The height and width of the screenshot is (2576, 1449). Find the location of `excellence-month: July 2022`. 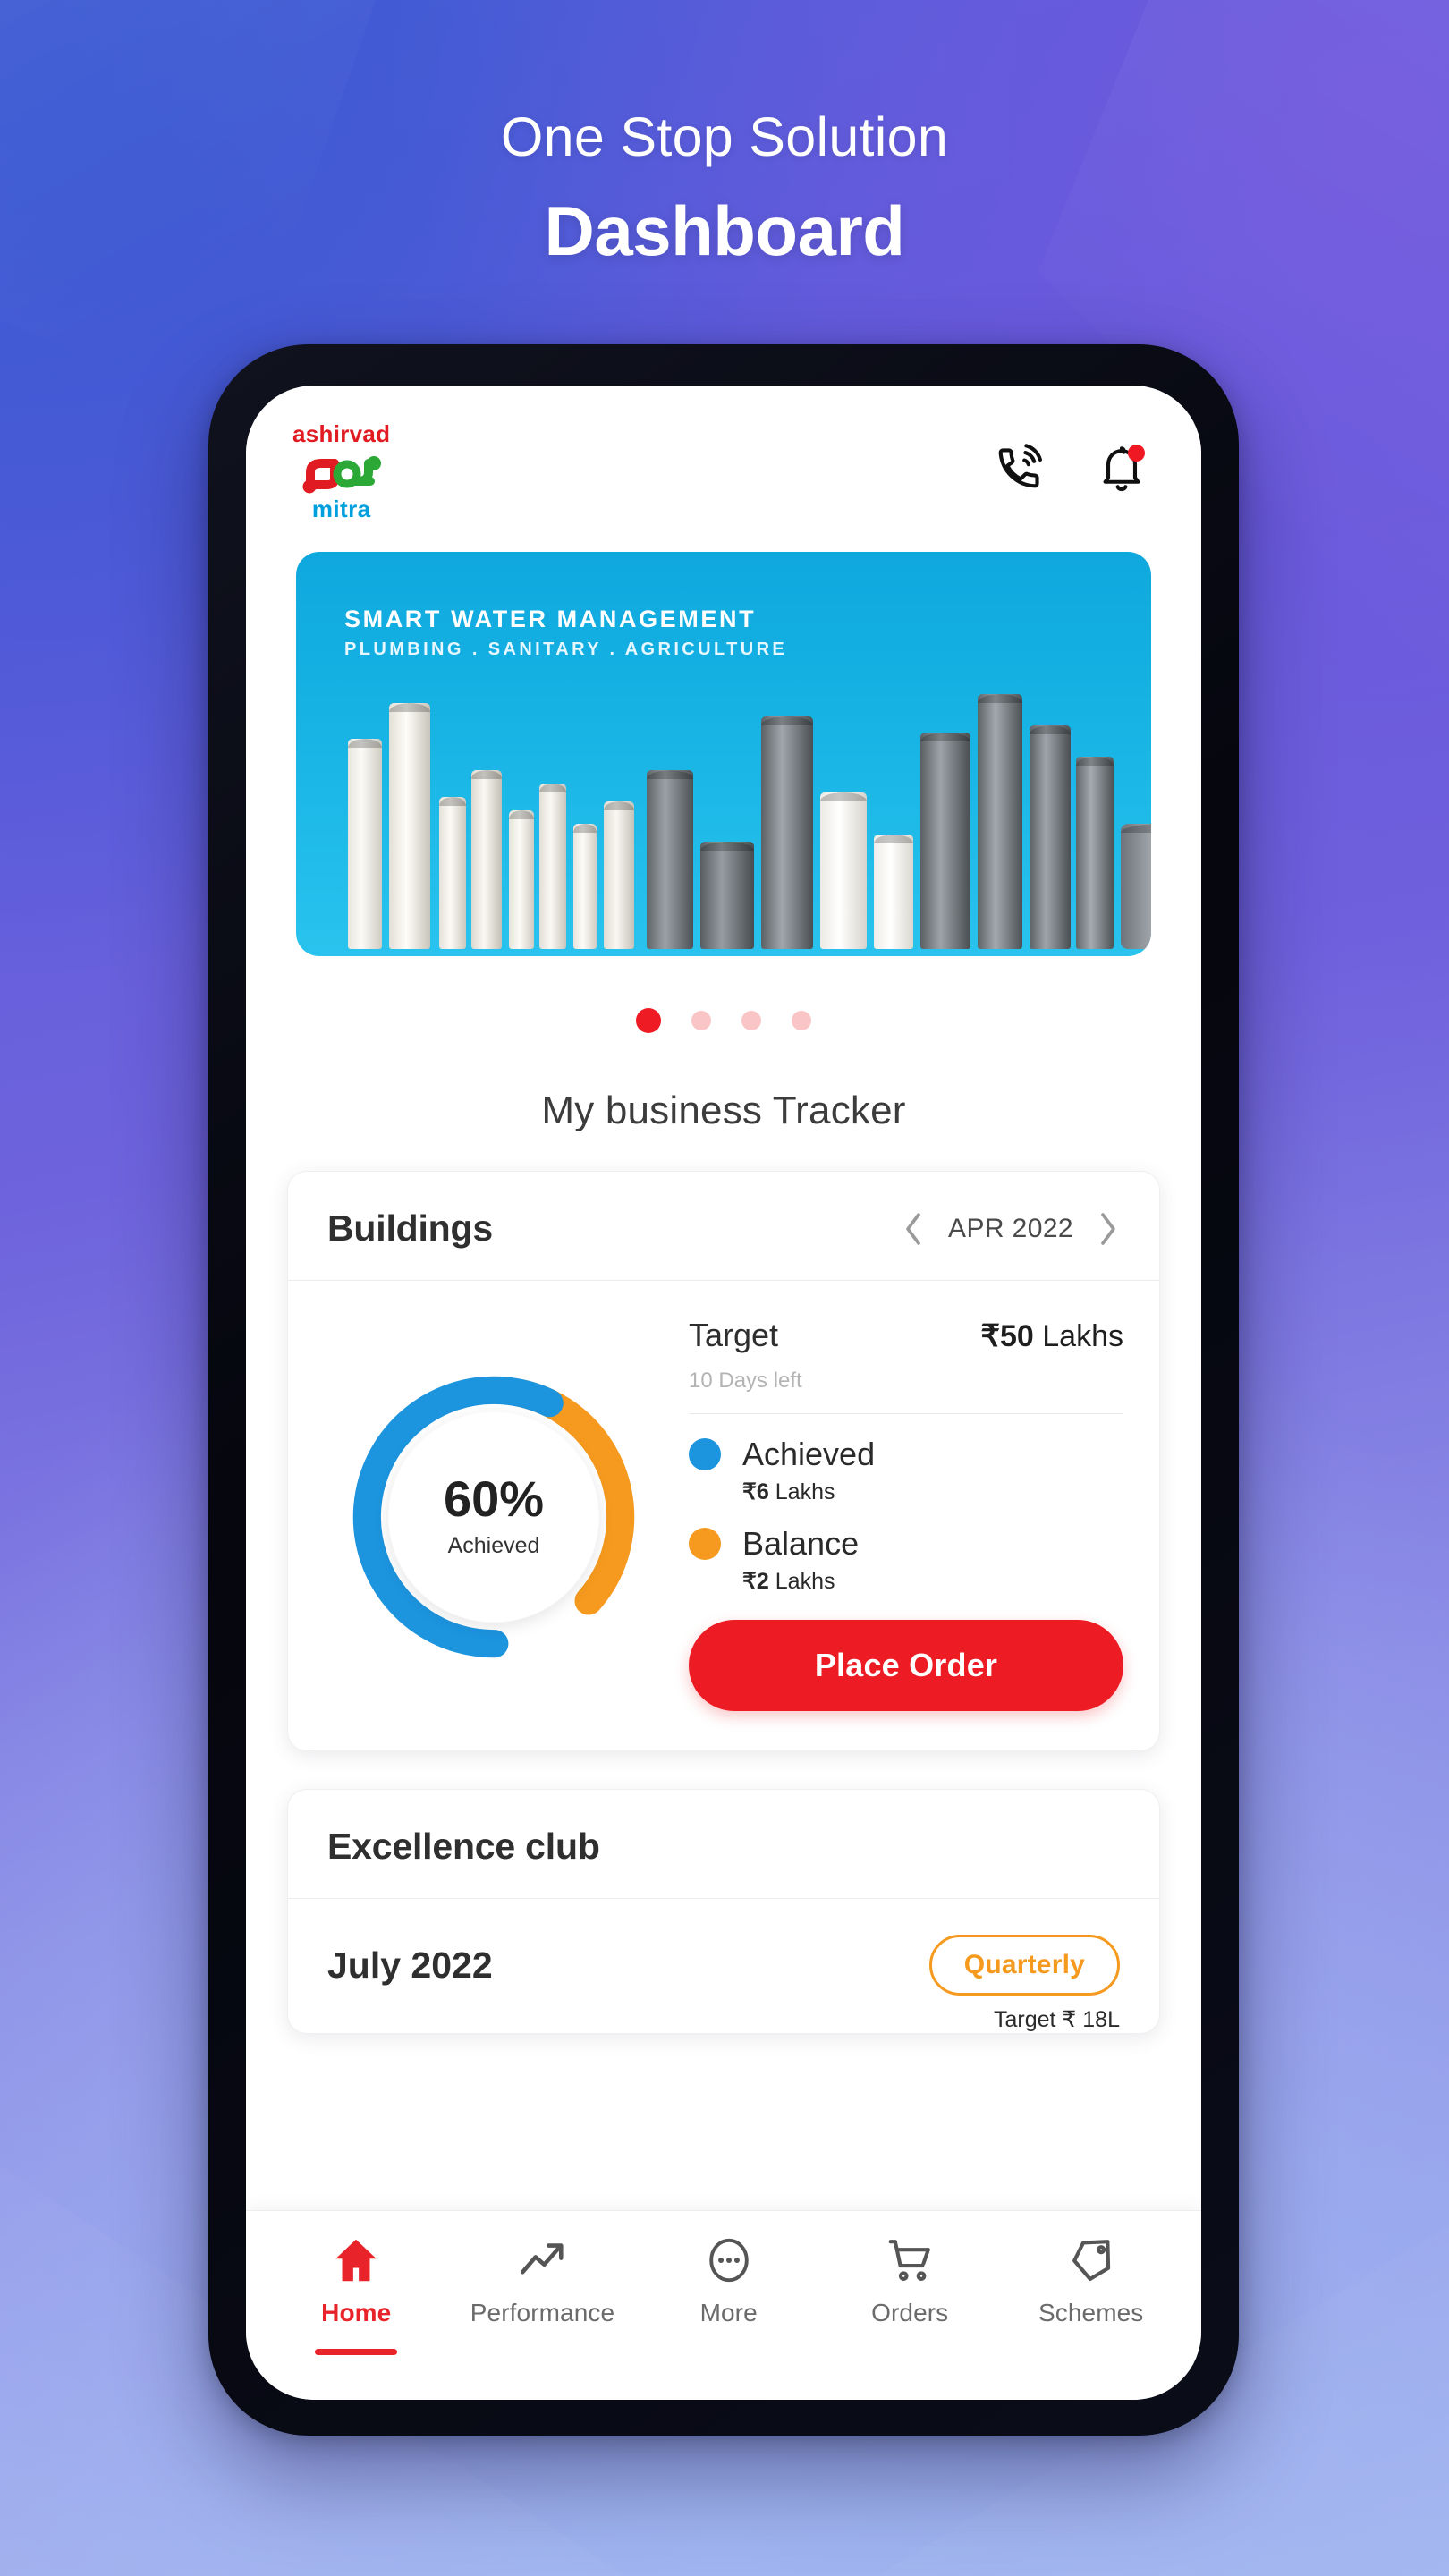

excellence-month: July 2022 is located at coordinates (410, 1965).